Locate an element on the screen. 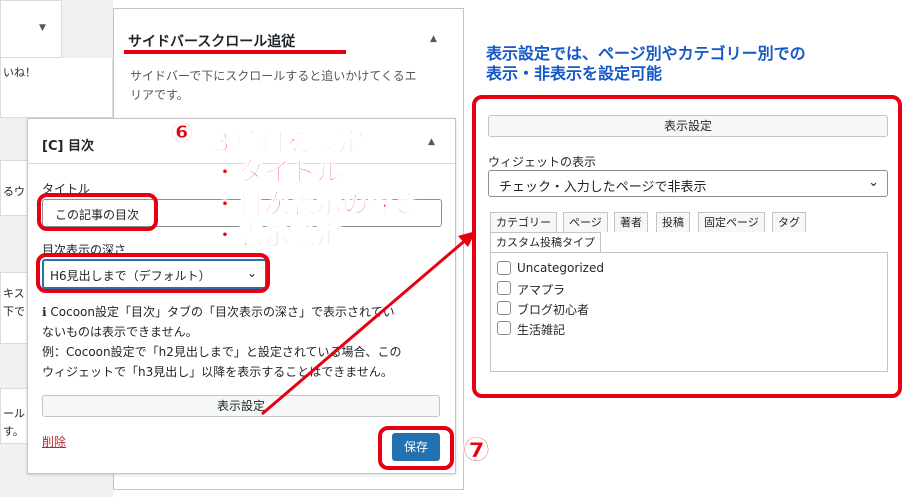 Image resolution: width=906 pixels, height=497 pixels. tab-author: 著者 is located at coordinates (631, 222).